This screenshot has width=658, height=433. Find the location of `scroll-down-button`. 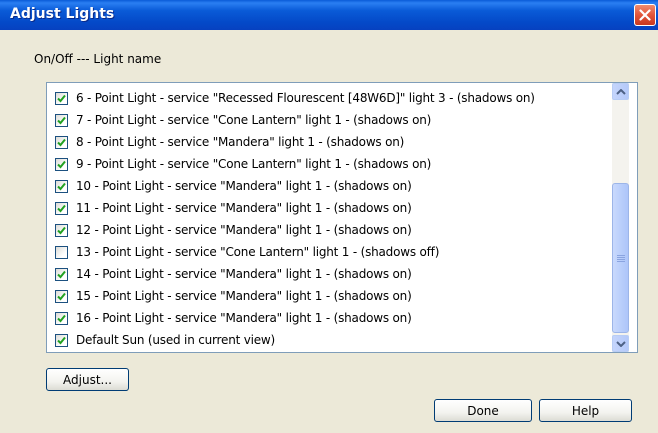

scroll-down-button is located at coordinates (620, 343).